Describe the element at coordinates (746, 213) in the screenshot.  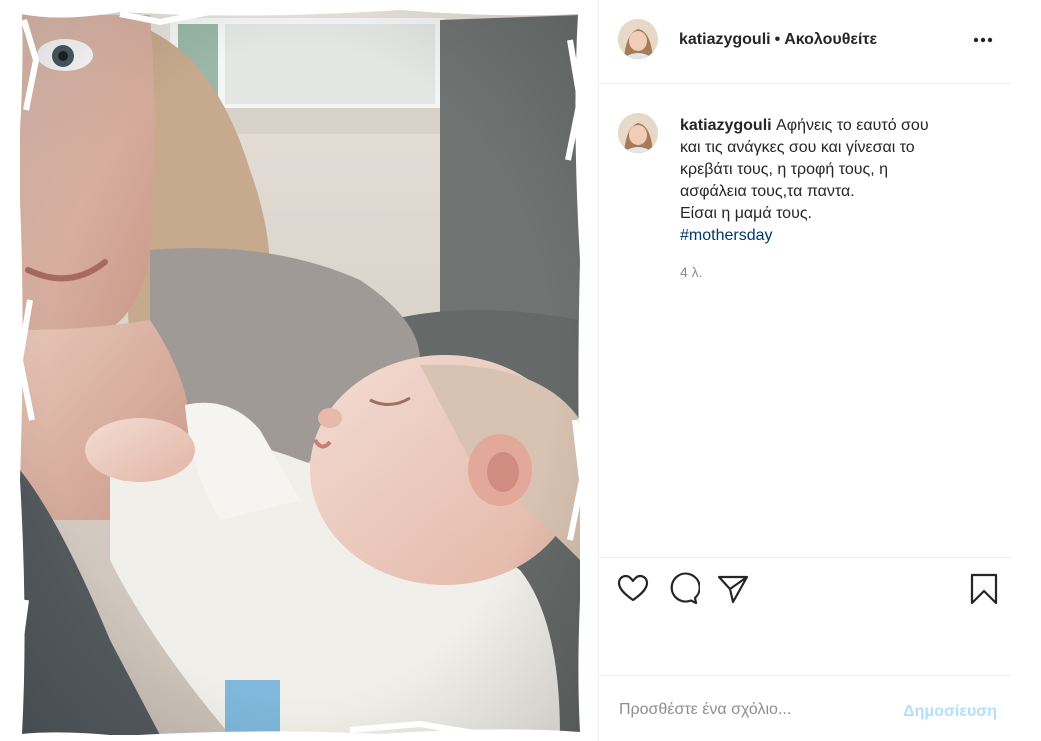
I see `caption-line: Είσαι η μαμά τους.` at that location.